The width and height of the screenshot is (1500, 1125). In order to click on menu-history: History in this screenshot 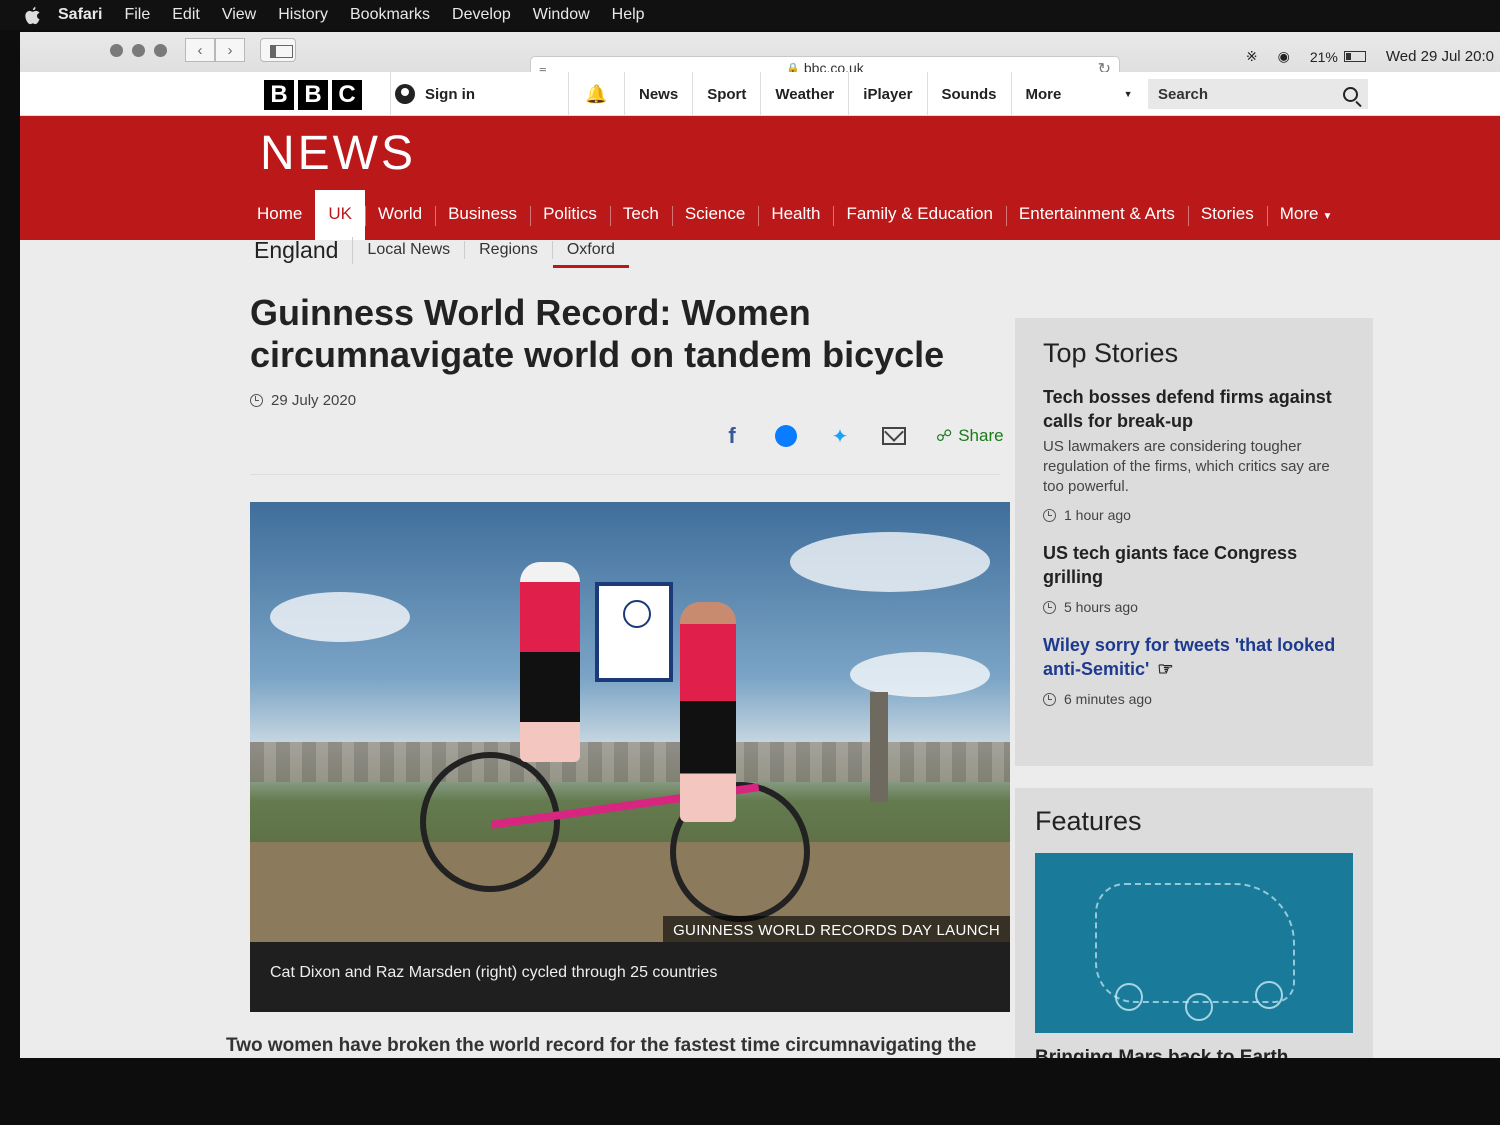, I will do `click(303, 15)`.